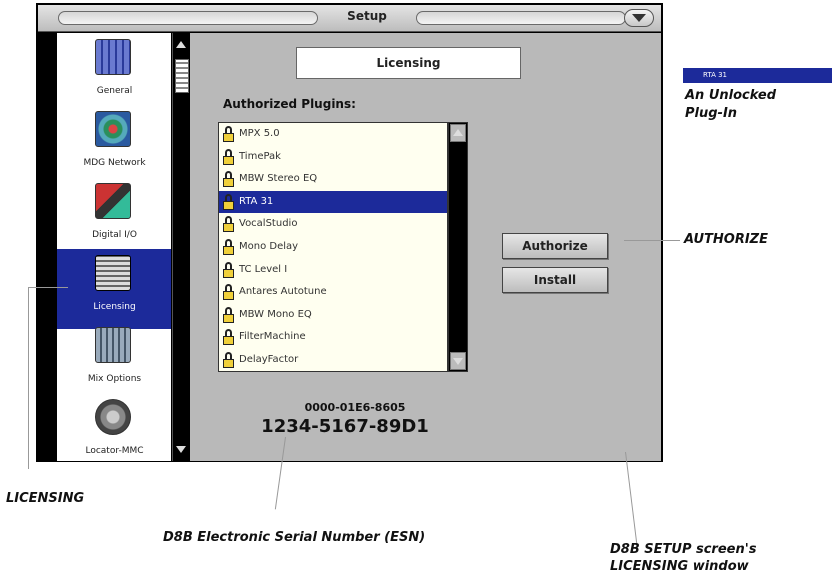 The image size is (832, 577). Describe the element at coordinates (28, 378) in the screenshot. I see `licensing-leader-v` at that location.